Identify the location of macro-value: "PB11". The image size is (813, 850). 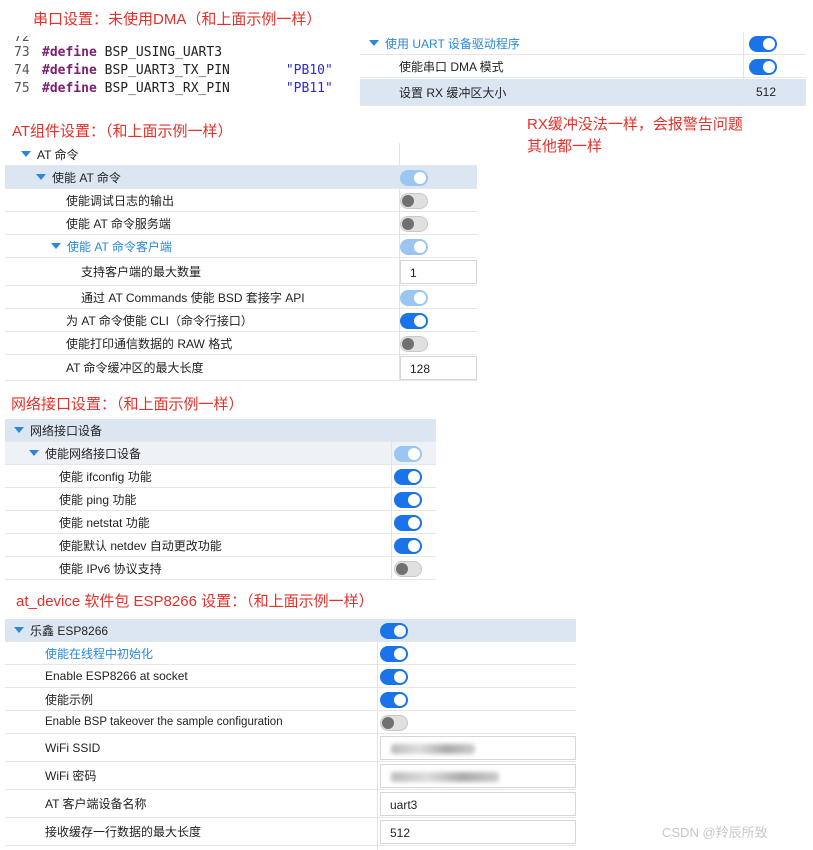
(309, 88).